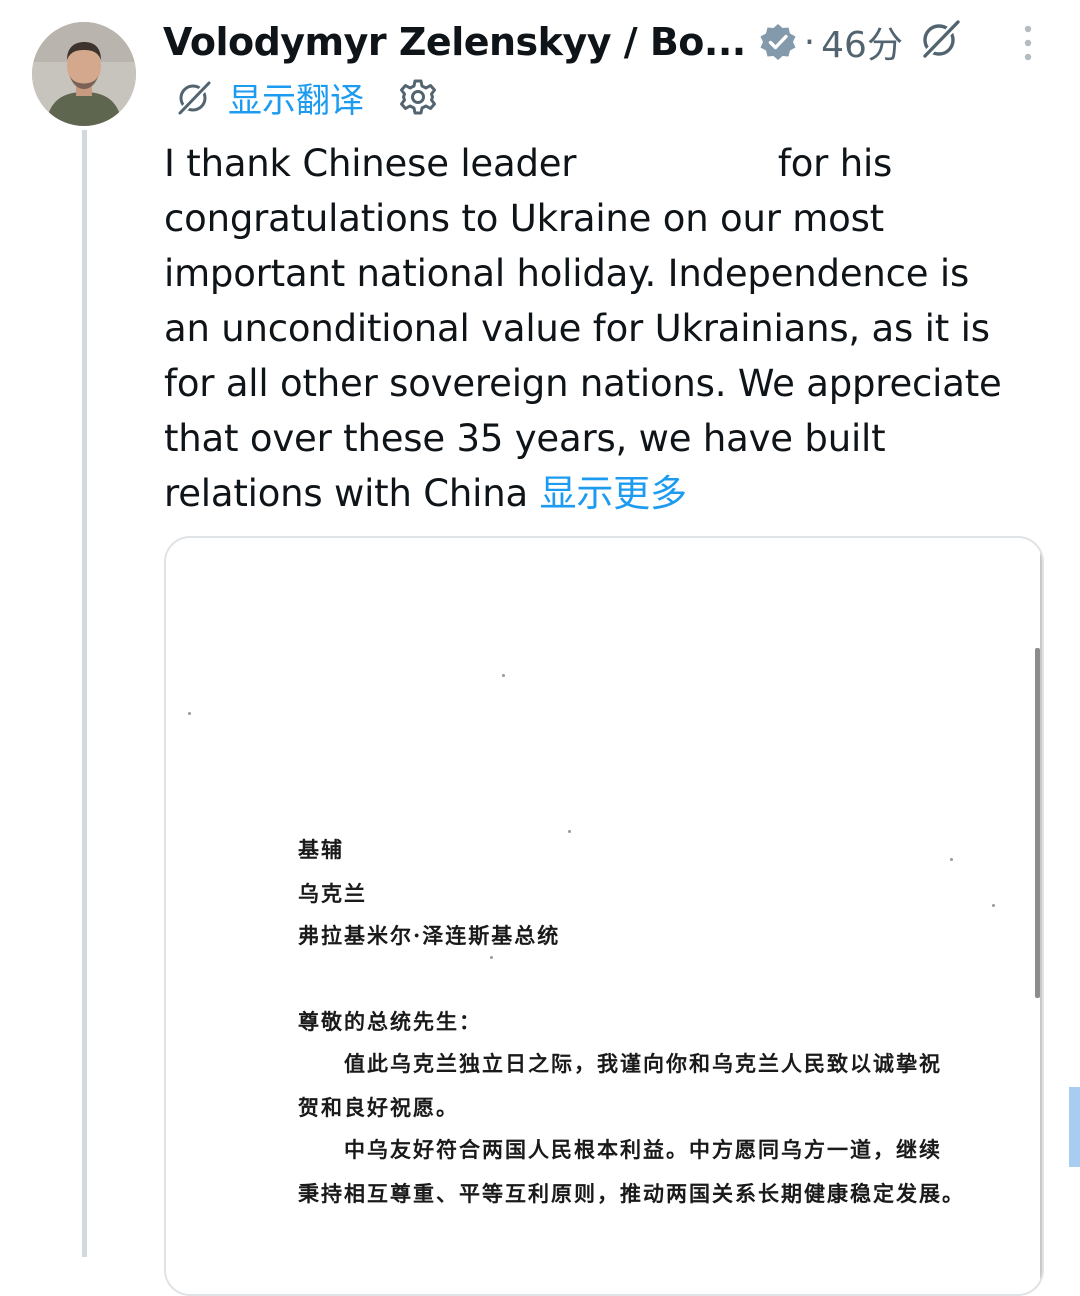 The image size is (1080, 1296). Describe the element at coordinates (631, 1193) in the screenshot. I see `letter-line: 秉持相互尊重、平等互利原则，推动两国关系长期健康稳定发展。` at that location.